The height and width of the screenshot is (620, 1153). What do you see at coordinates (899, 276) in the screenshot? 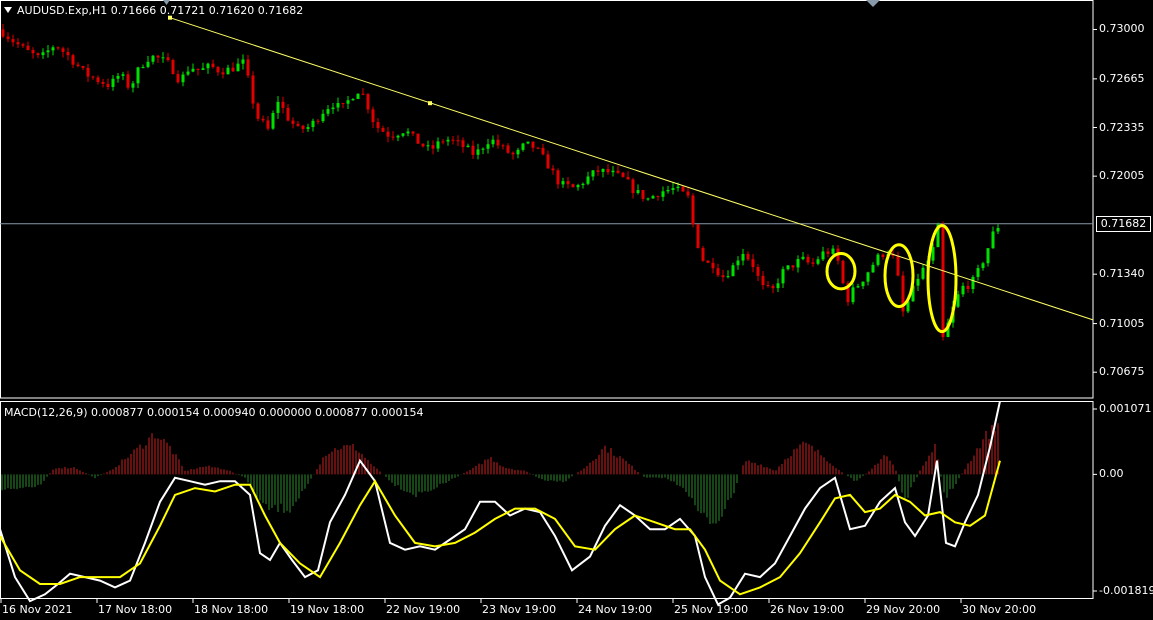
I see `highlight-ellipse` at bounding box center [899, 276].